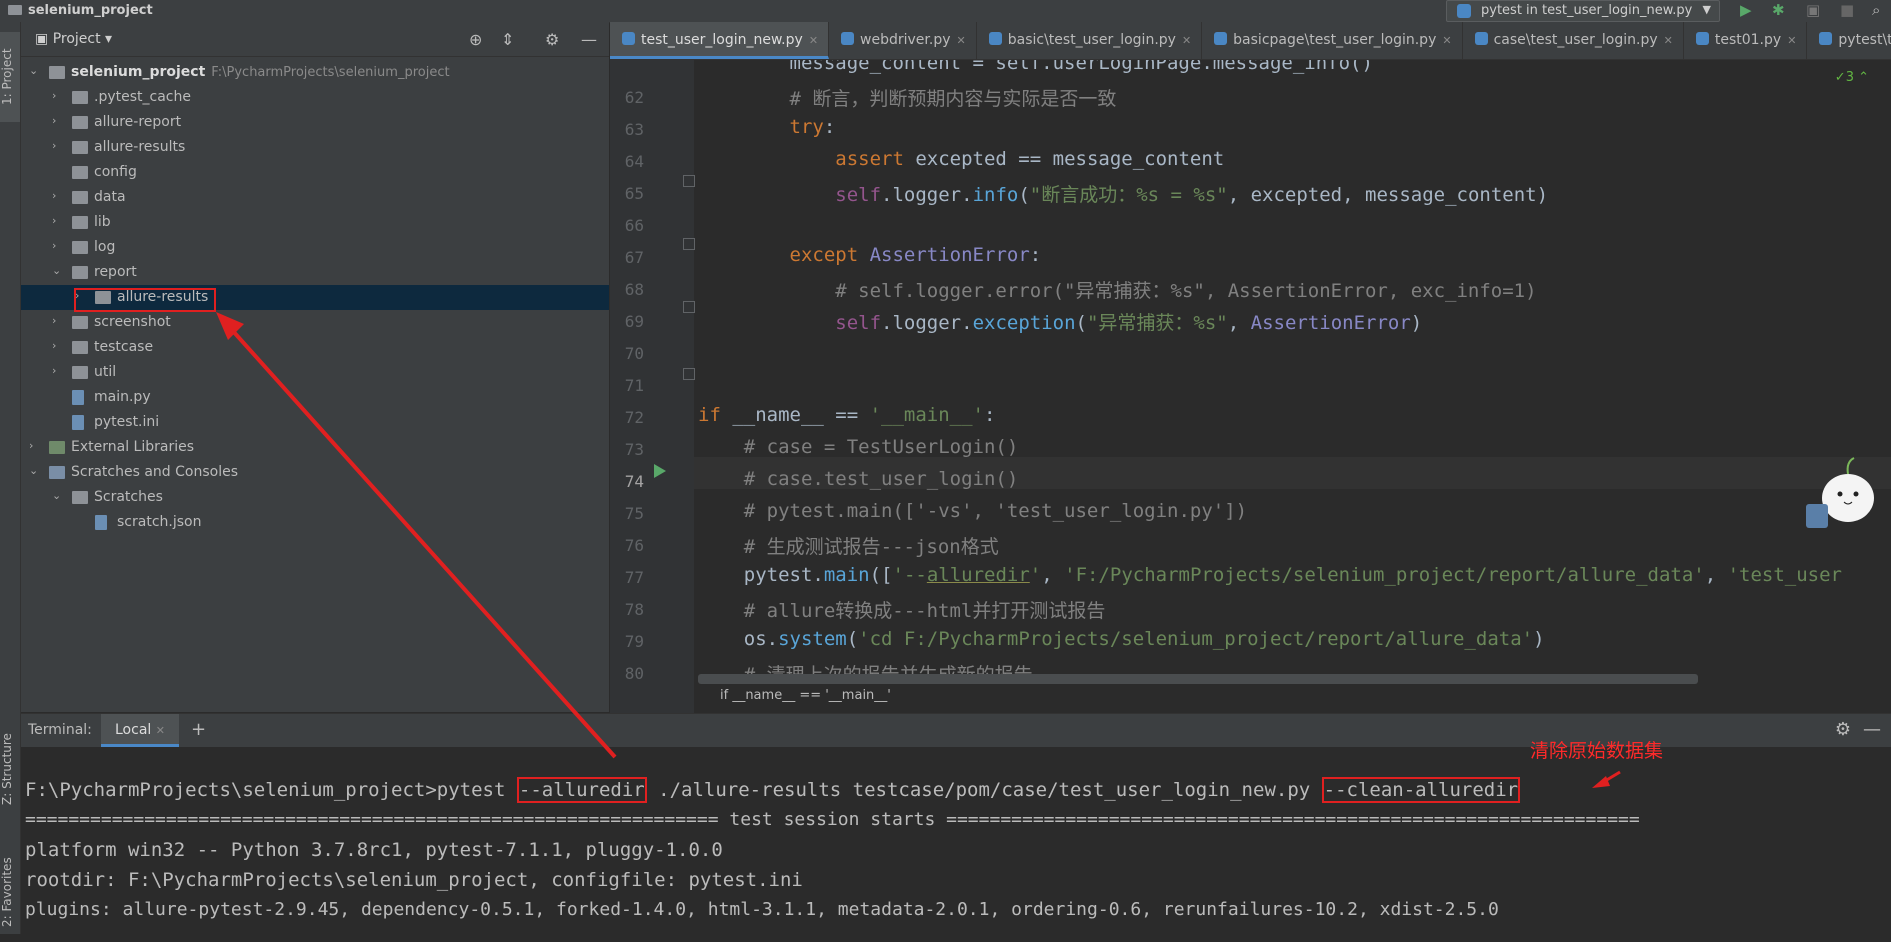  I want to click on debug-icon: ✱, so click(1778, 10).